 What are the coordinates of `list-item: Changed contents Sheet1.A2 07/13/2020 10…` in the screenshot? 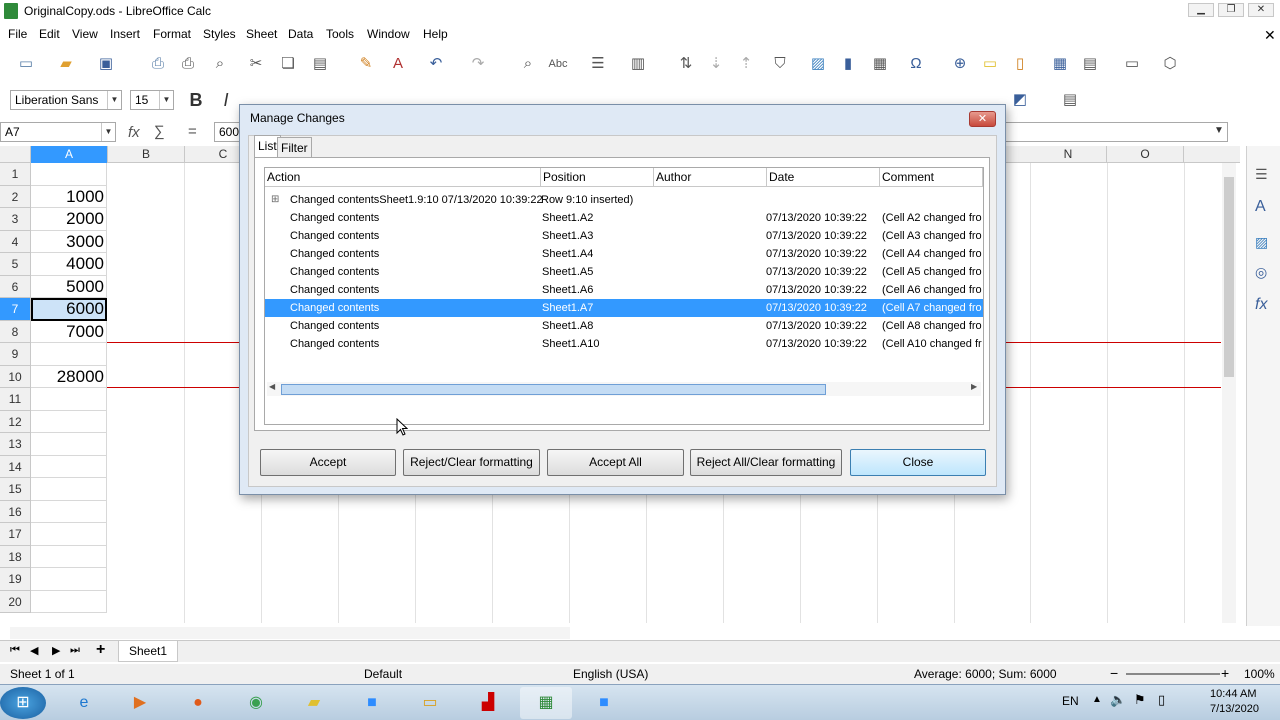 It's located at (624, 218).